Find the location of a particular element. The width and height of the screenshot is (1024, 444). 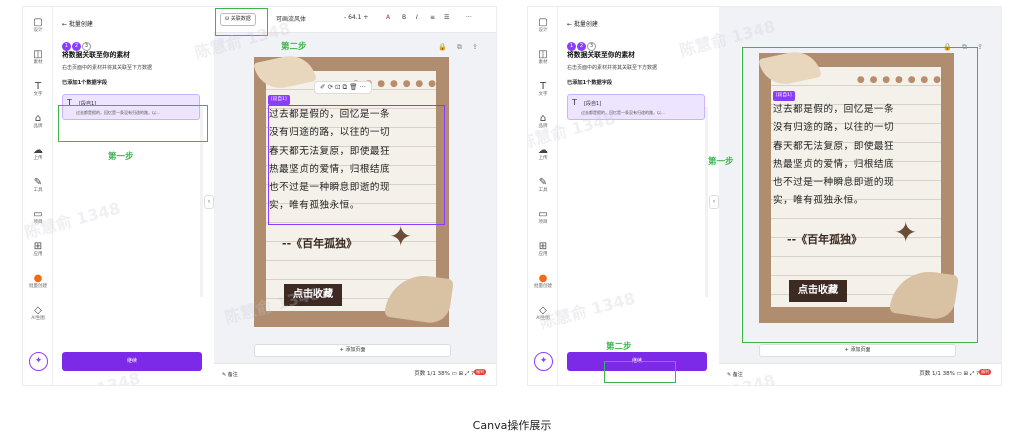

highlight-step2 is located at coordinates (640, 372).